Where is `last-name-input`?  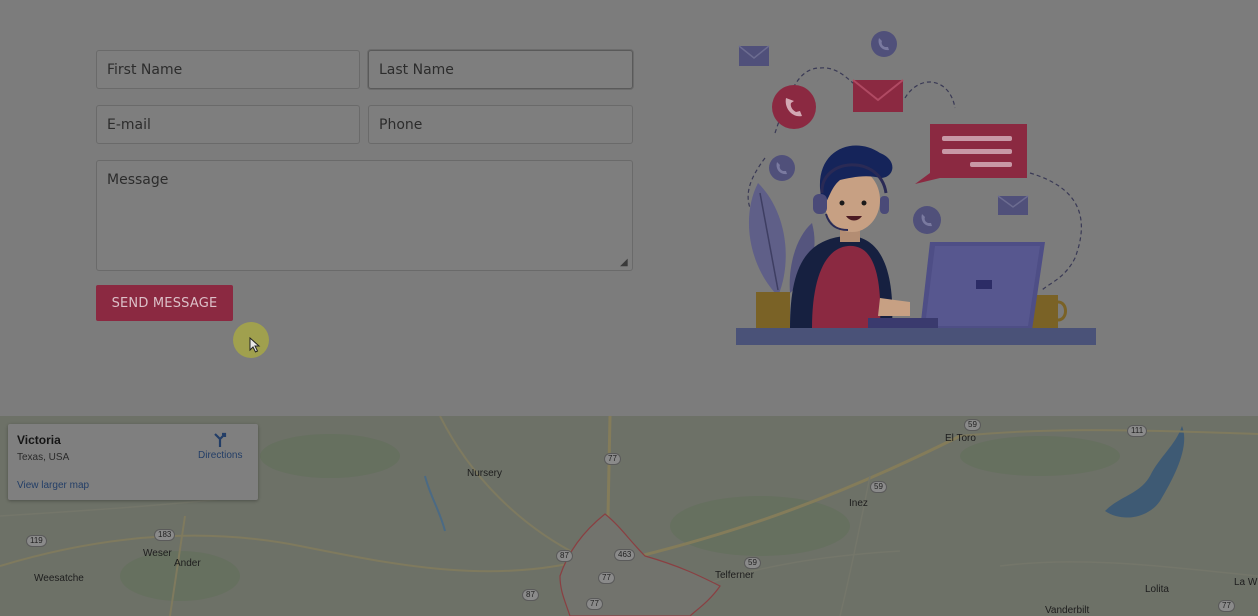
last-name-input is located at coordinates (500, 69).